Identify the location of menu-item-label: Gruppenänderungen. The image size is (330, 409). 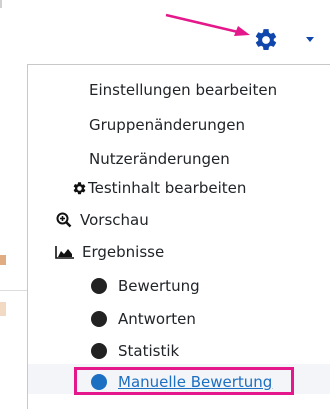
(167, 125).